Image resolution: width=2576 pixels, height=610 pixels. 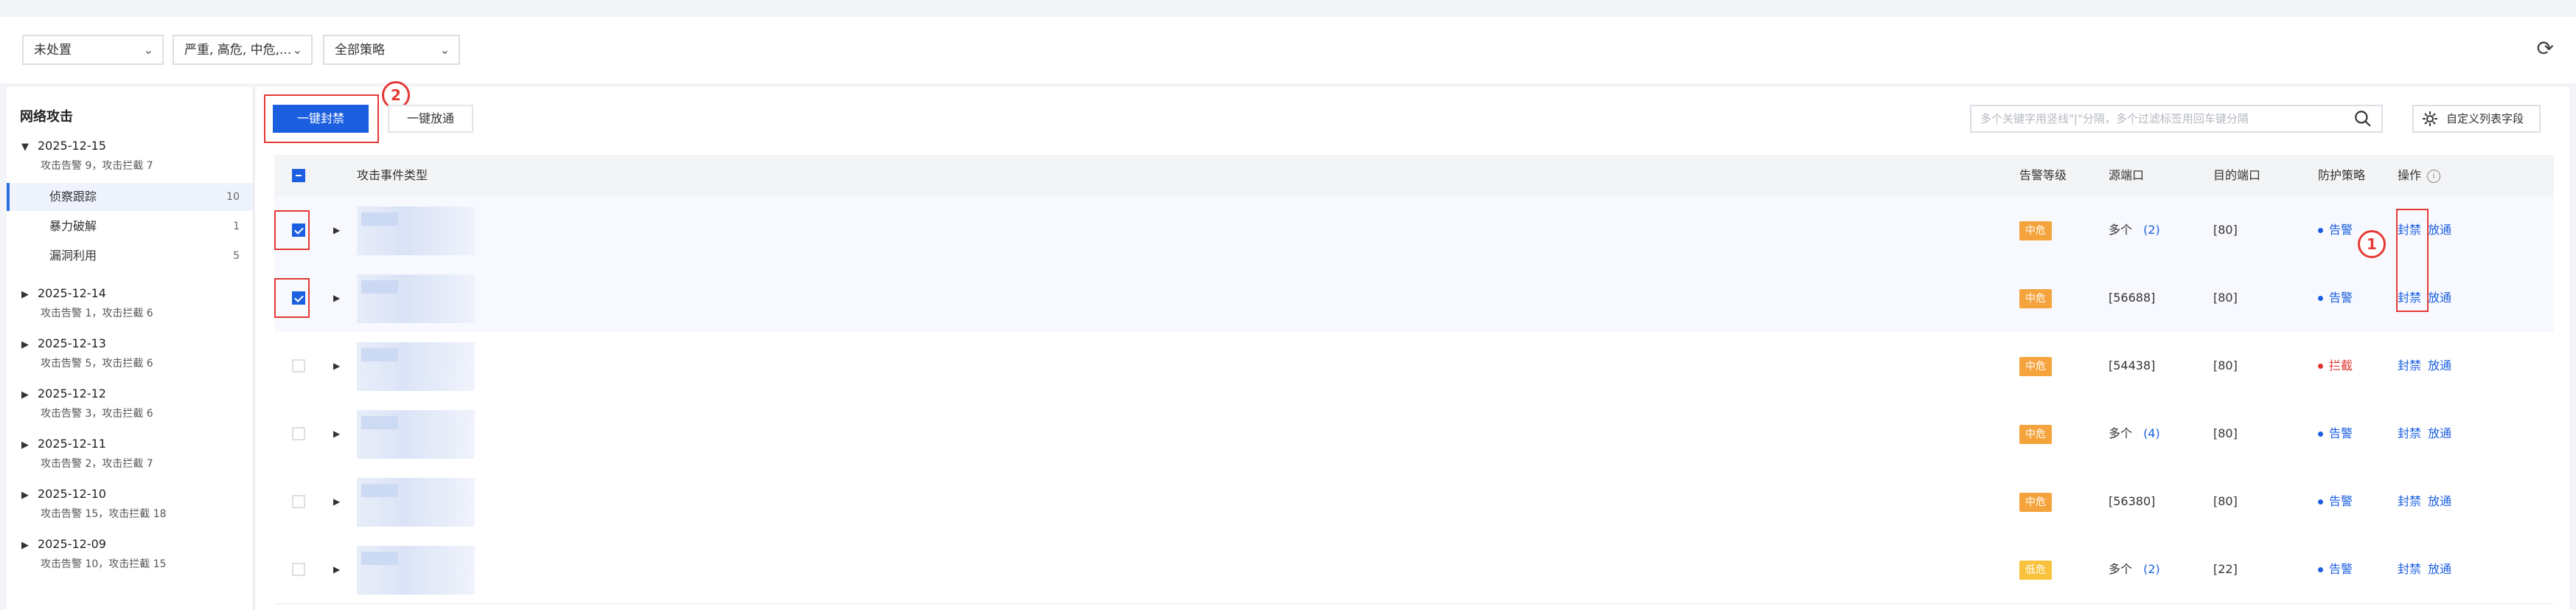 What do you see at coordinates (1288, 50) in the screenshot?
I see `filter-bar: 未处置 ⌄ 严重, 高危, 中危,... ⌄ 全部策略 ⌄ ⟳` at bounding box center [1288, 50].